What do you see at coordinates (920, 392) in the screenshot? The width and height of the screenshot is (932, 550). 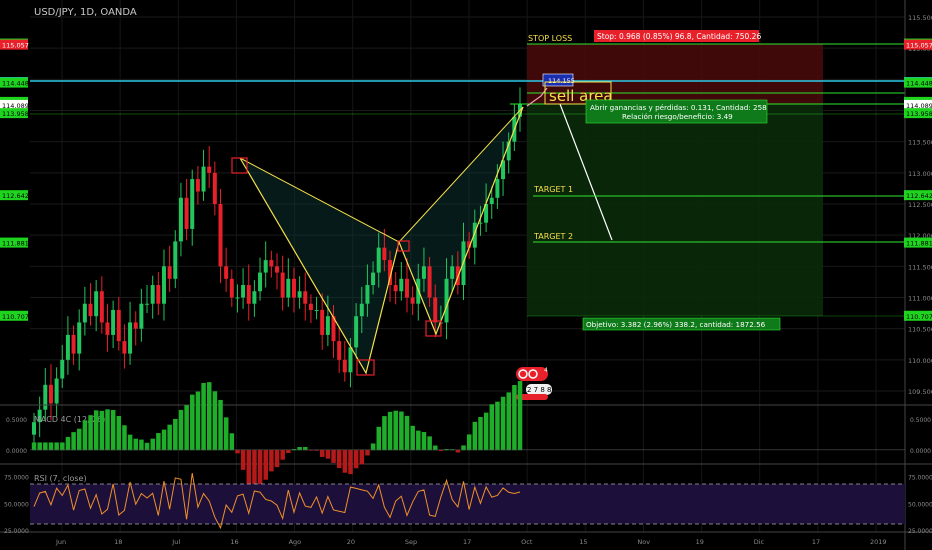 I see `price-tick-label: 109.500` at bounding box center [920, 392].